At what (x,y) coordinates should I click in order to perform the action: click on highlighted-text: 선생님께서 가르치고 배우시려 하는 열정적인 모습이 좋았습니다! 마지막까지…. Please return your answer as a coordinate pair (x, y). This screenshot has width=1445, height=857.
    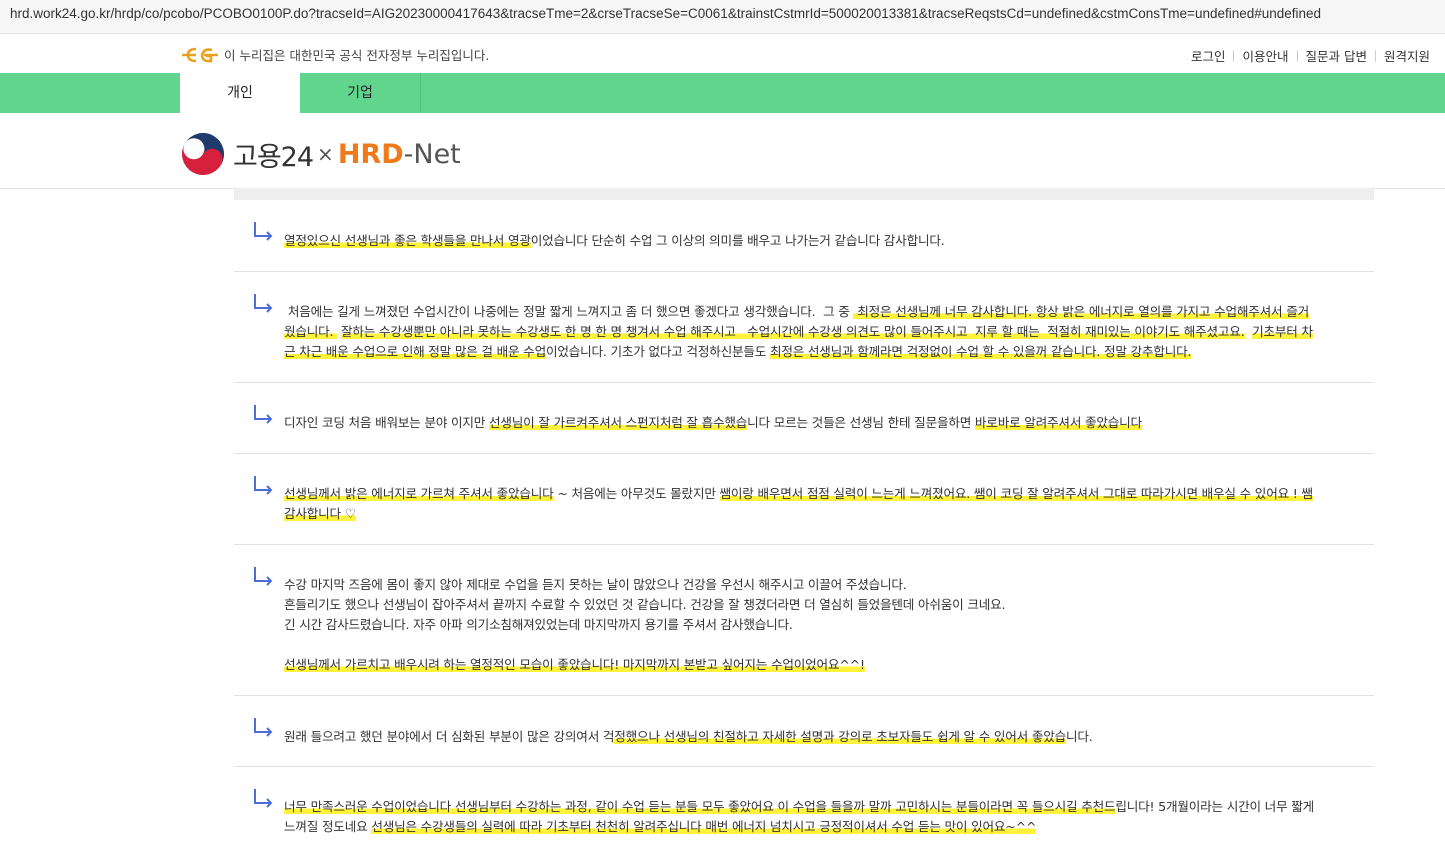
    Looking at the image, I should click on (574, 664).